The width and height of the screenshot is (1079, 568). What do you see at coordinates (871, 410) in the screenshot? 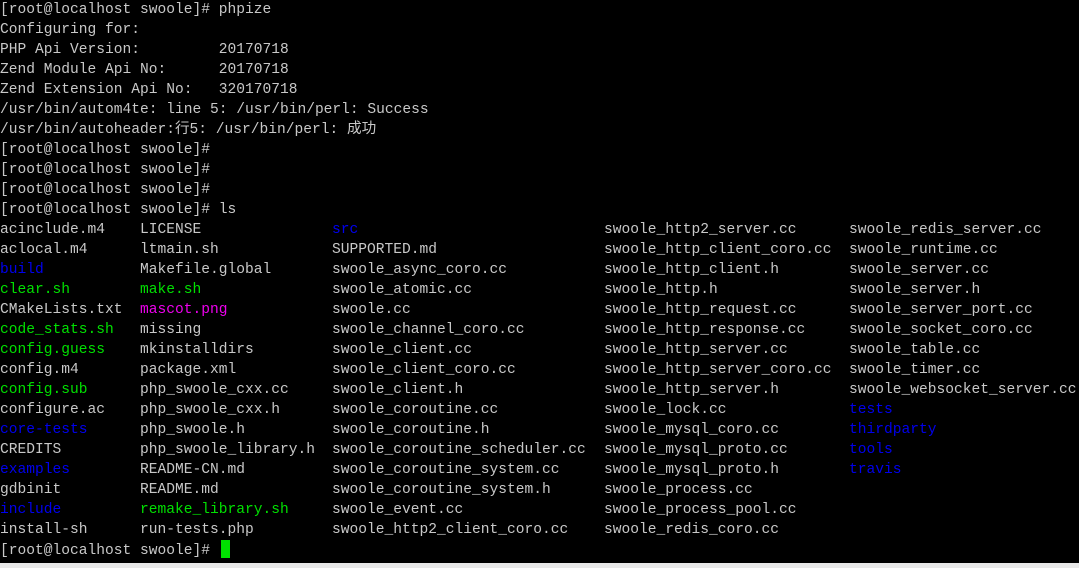
I see `directory-entry: tests` at bounding box center [871, 410].